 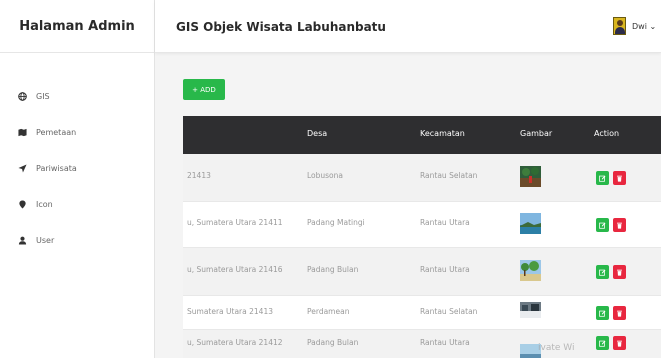 I want to click on table-row: 21413 Lobusona Rantau Selatan, so click(x=422, y=178).